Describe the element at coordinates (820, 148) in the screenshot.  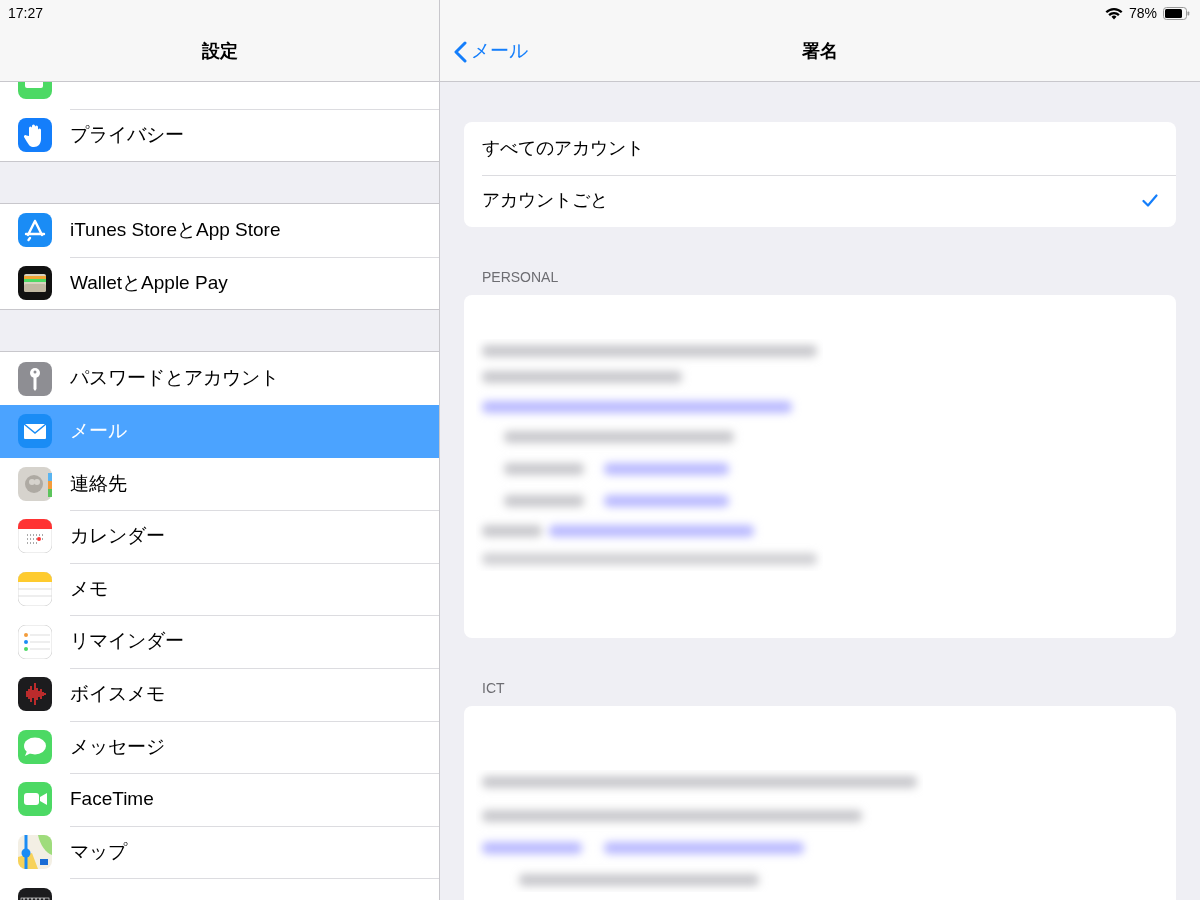
I see `option-row: すべてのアカウント` at that location.